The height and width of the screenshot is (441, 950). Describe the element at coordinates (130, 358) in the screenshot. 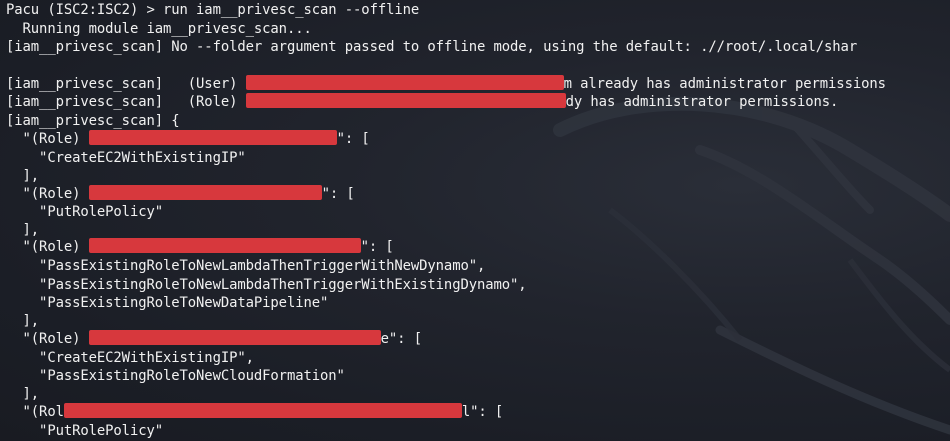

I see `terminal-line: "CreateEC2WithExistingIP",` at that location.